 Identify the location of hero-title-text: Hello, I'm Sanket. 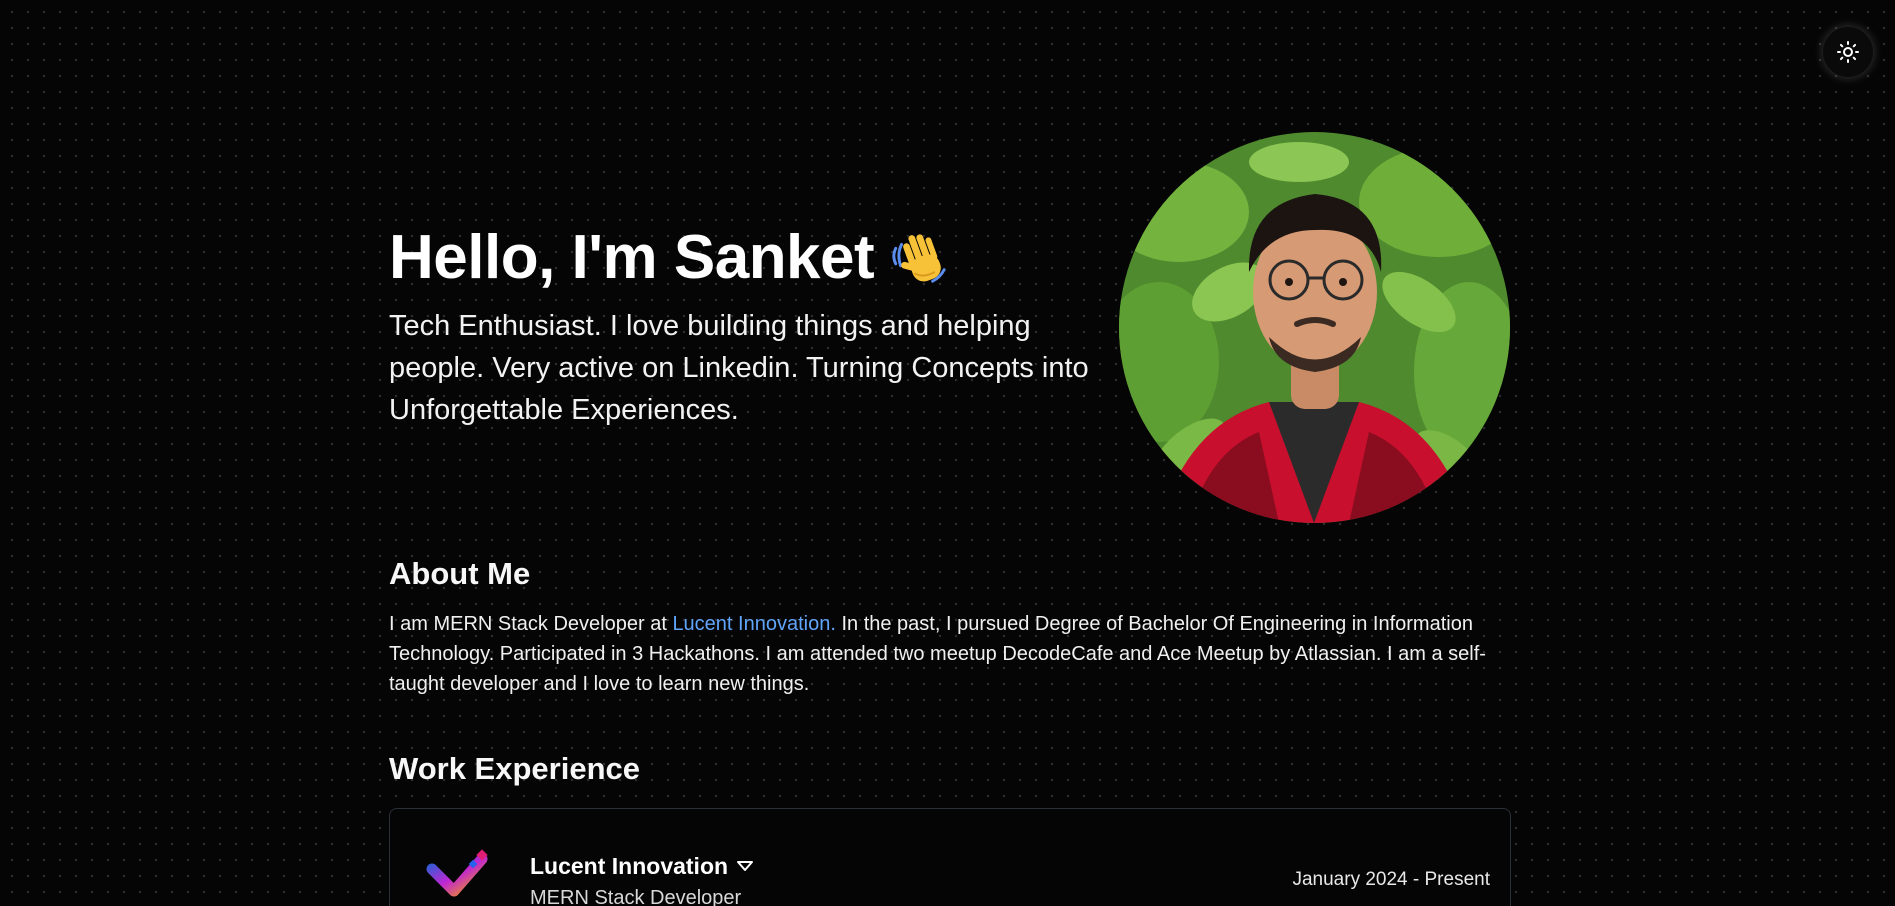
(632, 257).